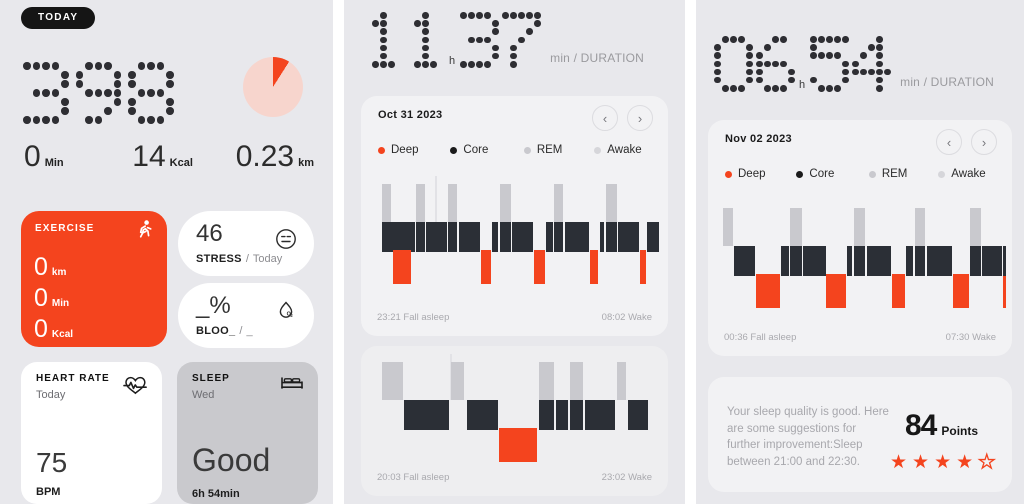 This screenshot has height=504, width=1024. What do you see at coordinates (231, 460) in the screenshot?
I see `sleep-summary-value: Good` at bounding box center [231, 460].